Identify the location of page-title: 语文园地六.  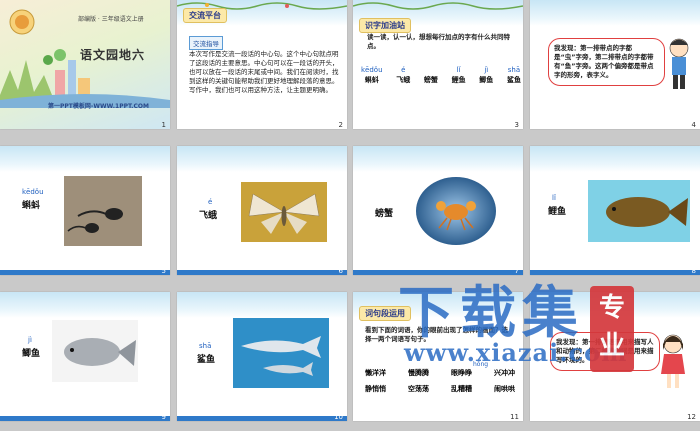
(113, 55).